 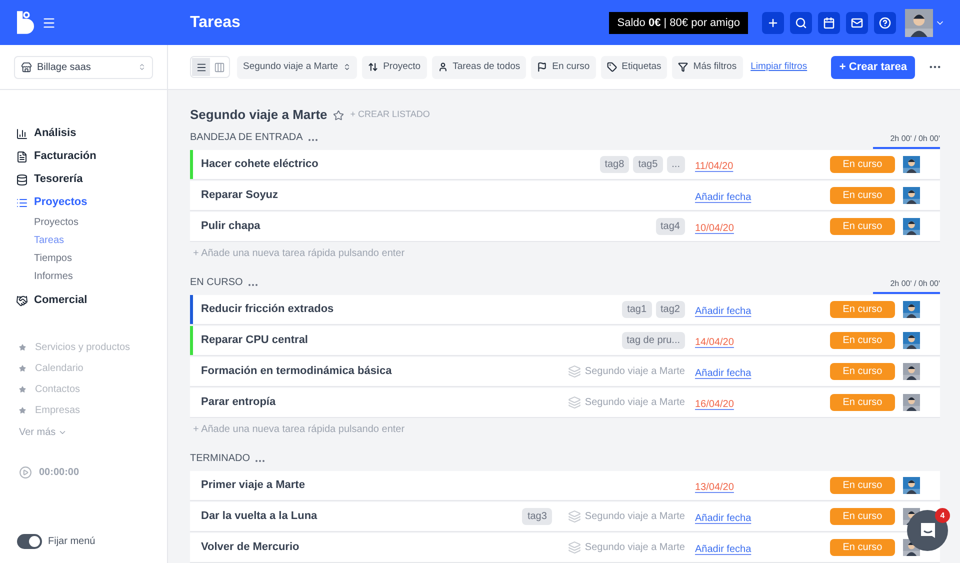 I want to click on task-name: Reparar Soyuz, so click(x=240, y=196).